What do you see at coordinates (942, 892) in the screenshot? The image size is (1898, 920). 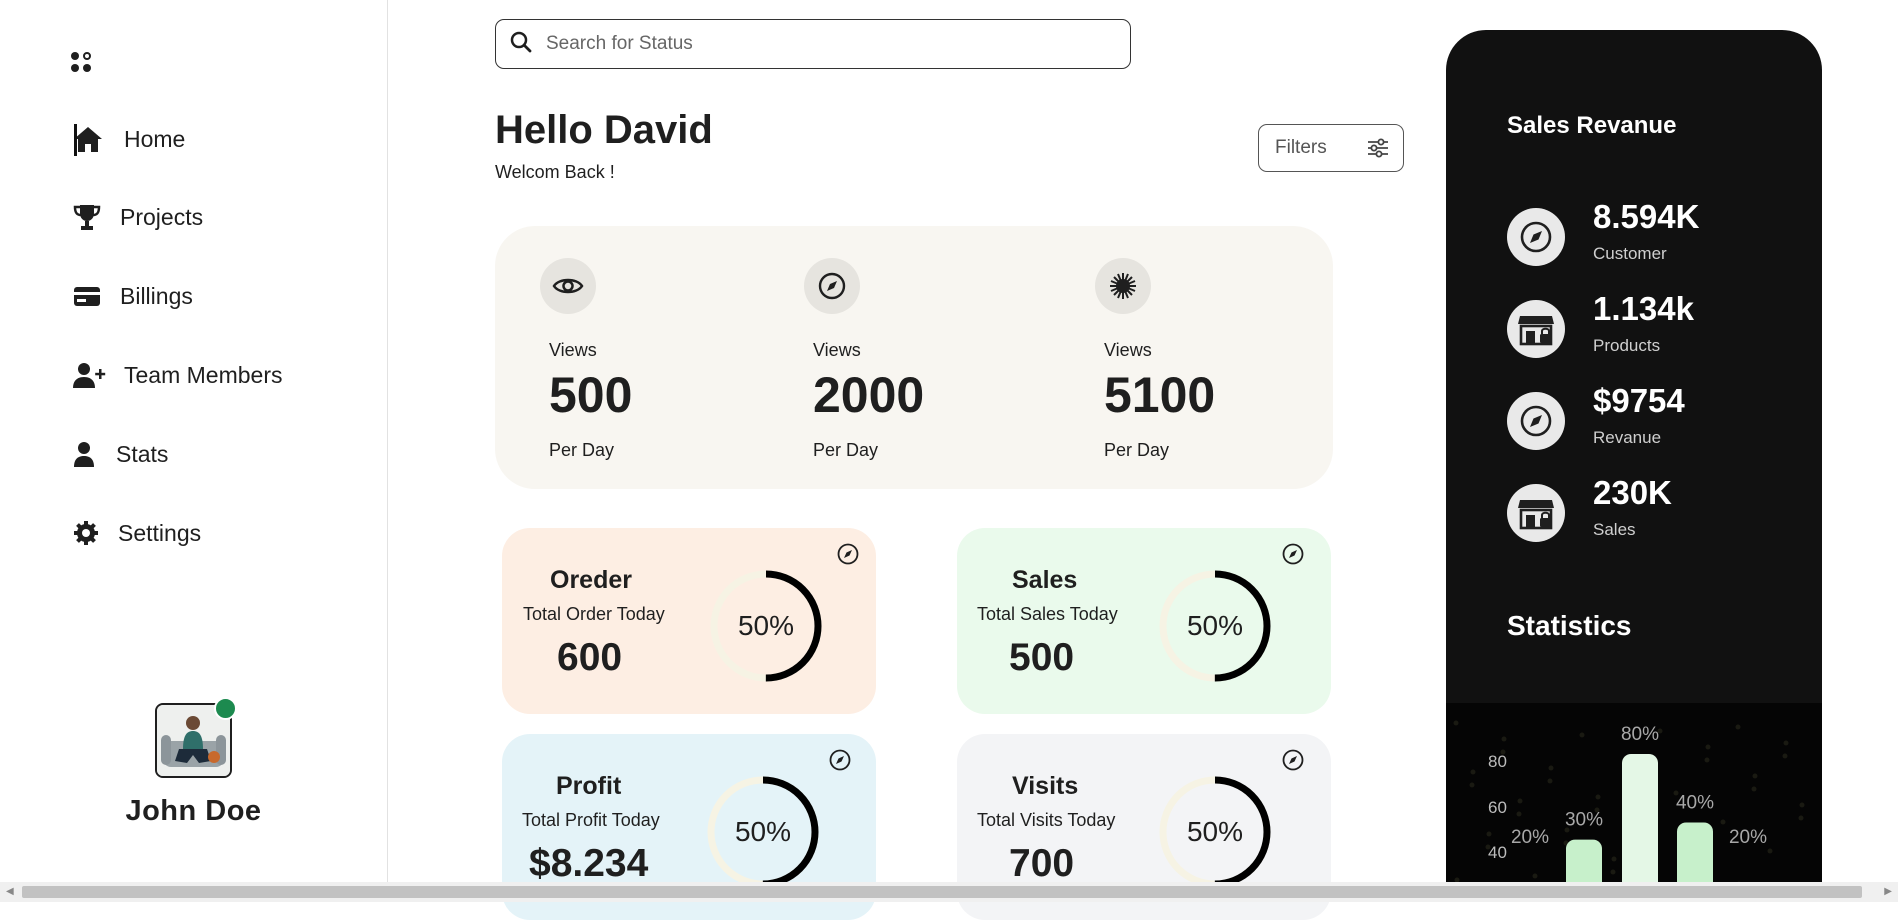 I see `scrollbar-thumb` at bounding box center [942, 892].